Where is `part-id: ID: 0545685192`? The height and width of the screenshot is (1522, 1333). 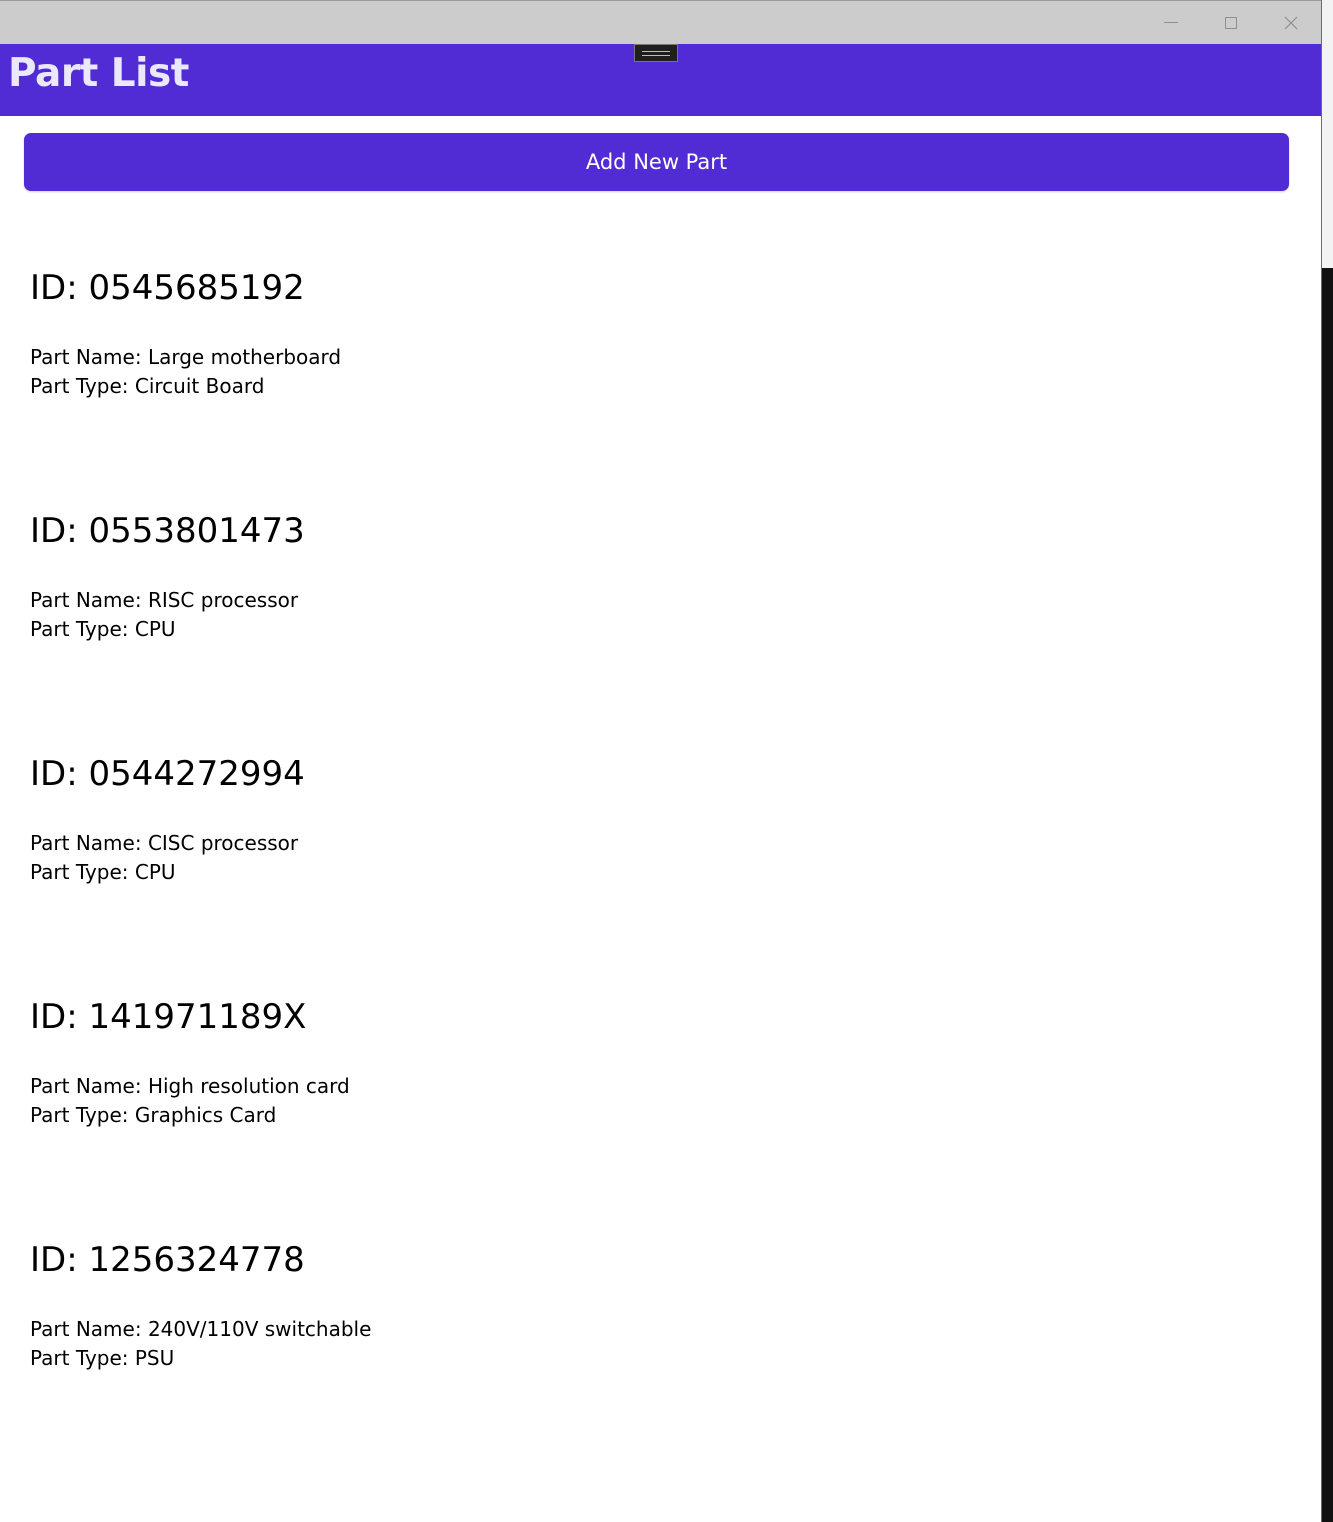
part-id: ID: 0545685192 is located at coordinates (167, 288).